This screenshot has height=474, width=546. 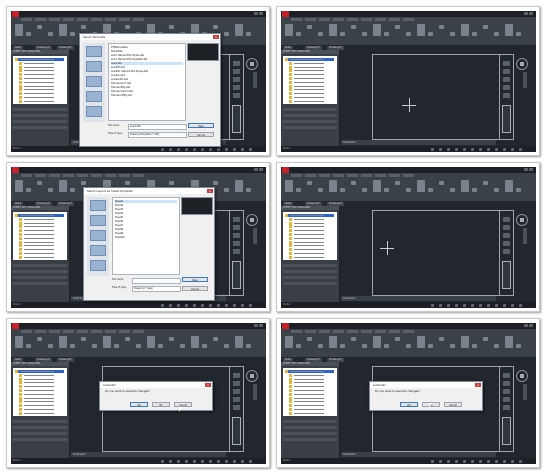 I want to click on file-list-item: Tutorial-mArch.dwt, so click(x=147, y=91).